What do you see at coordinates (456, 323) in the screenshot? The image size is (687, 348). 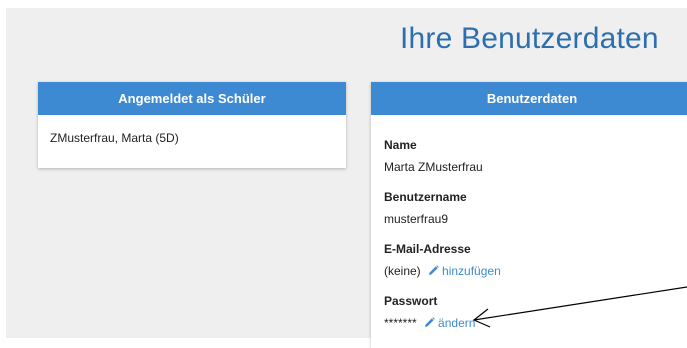 I see `password-change-label: ändern` at bounding box center [456, 323].